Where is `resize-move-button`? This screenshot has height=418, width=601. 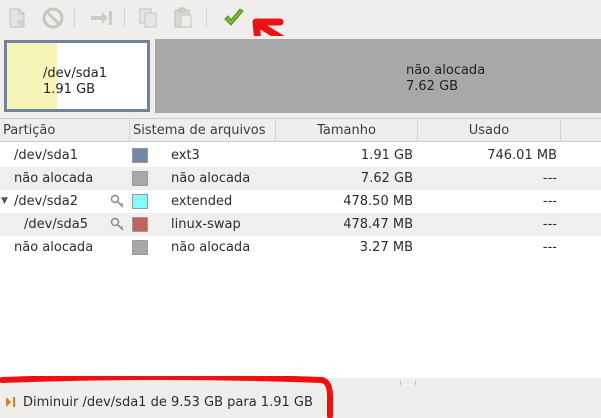
resize-move-button is located at coordinates (101, 18).